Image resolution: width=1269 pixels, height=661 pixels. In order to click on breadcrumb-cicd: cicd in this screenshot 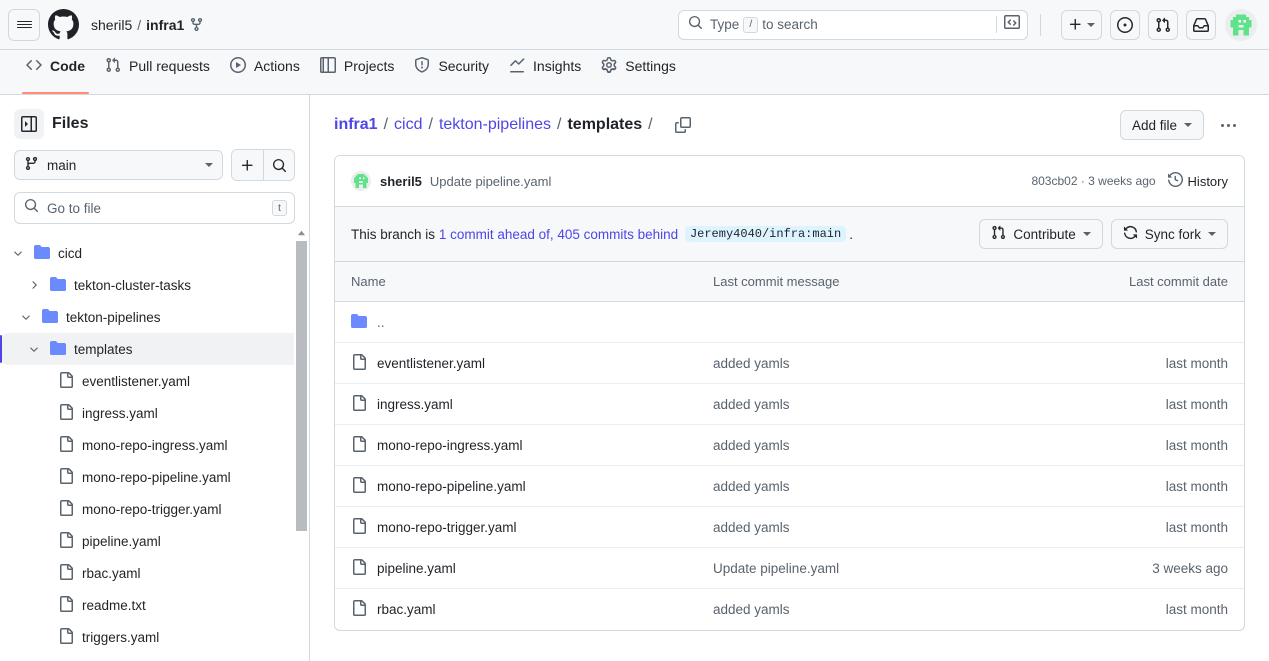, I will do `click(408, 125)`.